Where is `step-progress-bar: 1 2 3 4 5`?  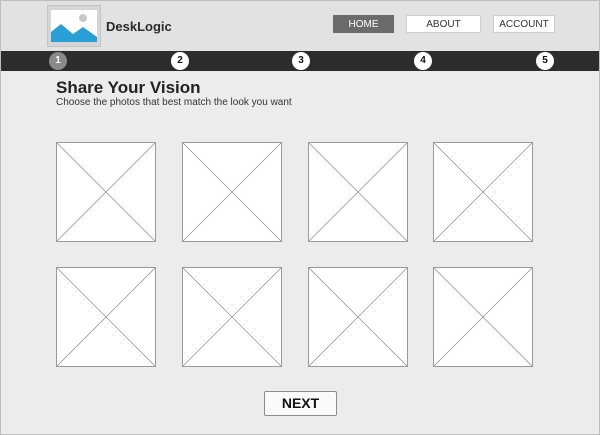
step-progress-bar: 1 2 3 4 5 is located at coordinates (300, 61).